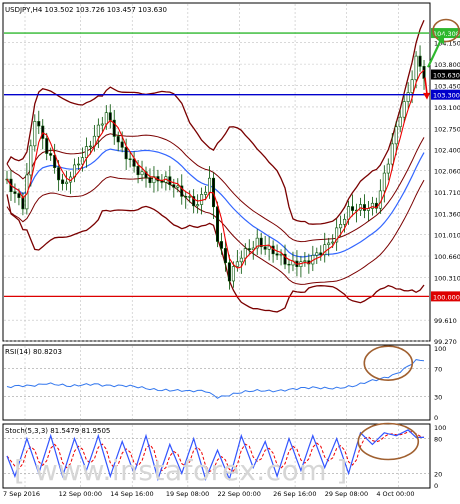 This screenshot has height=504, width=460. What do you see at coordinates (131, 494) in the screenshot?
I see `x-axis-label: 14 Sep 16:00` at bounding box center [131, 494].